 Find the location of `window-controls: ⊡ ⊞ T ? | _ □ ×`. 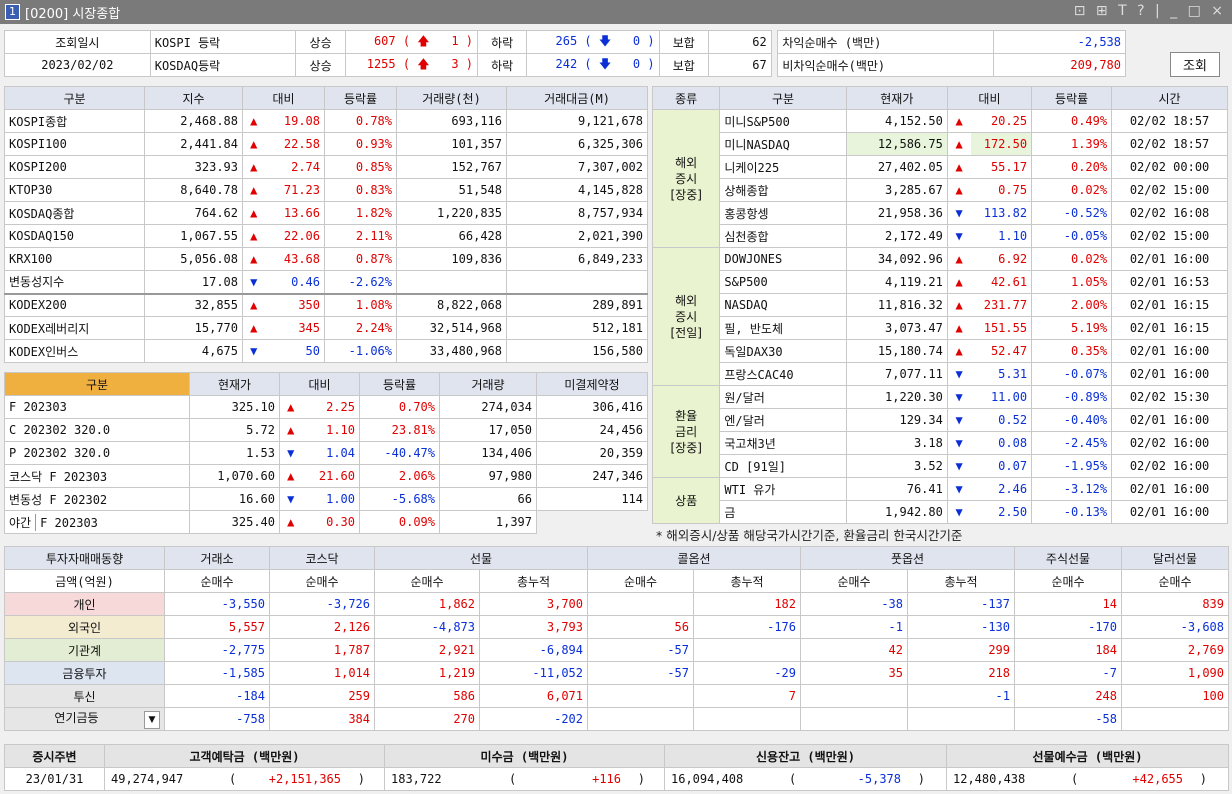

window-controls: ⊡ ⊞ T ? | _ □ × is located at coordinates (1150, 11).